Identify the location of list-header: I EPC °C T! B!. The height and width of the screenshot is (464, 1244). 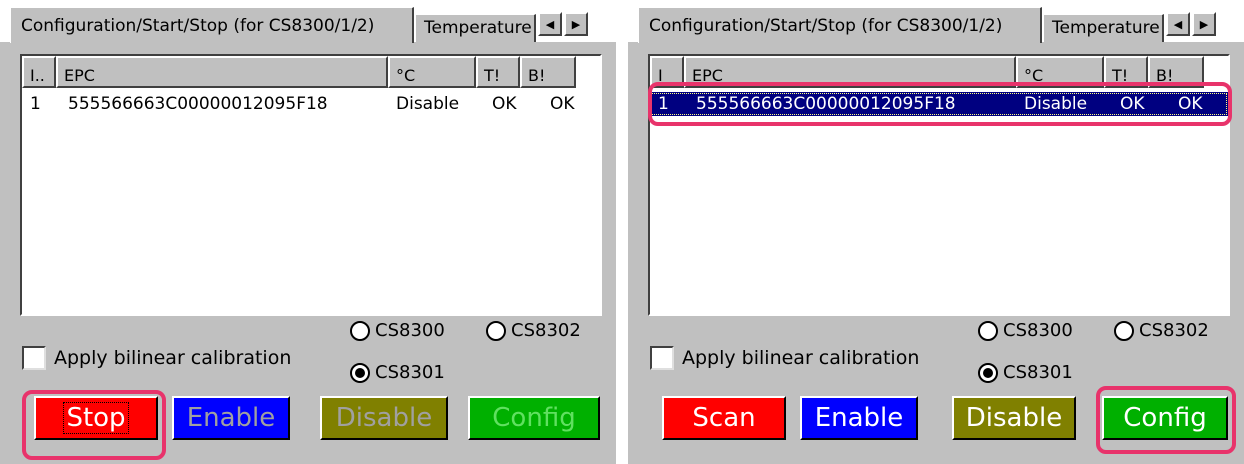
(939, 72).